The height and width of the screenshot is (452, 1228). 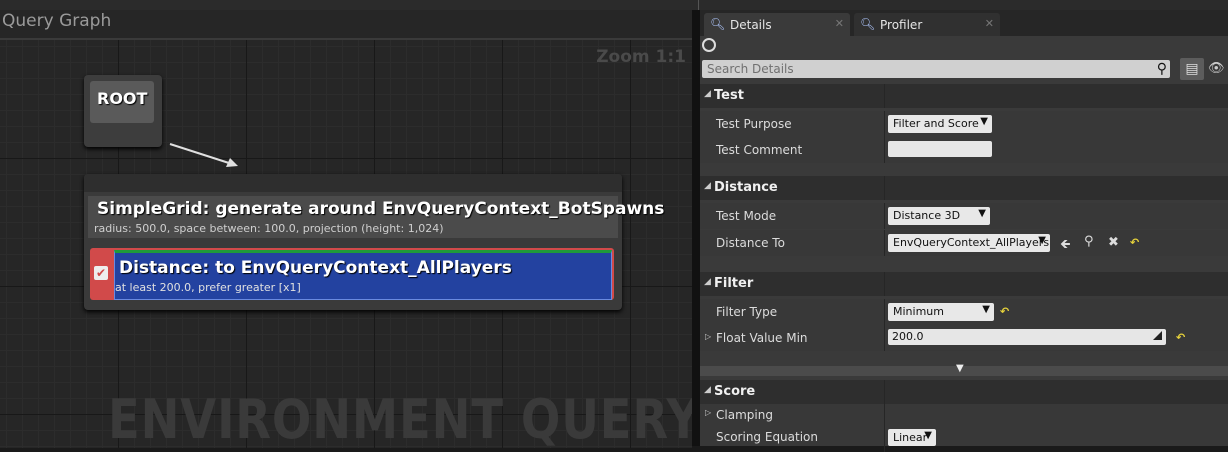 I want to click on search-placeholder: Search Details, so click(x=750, y=69).